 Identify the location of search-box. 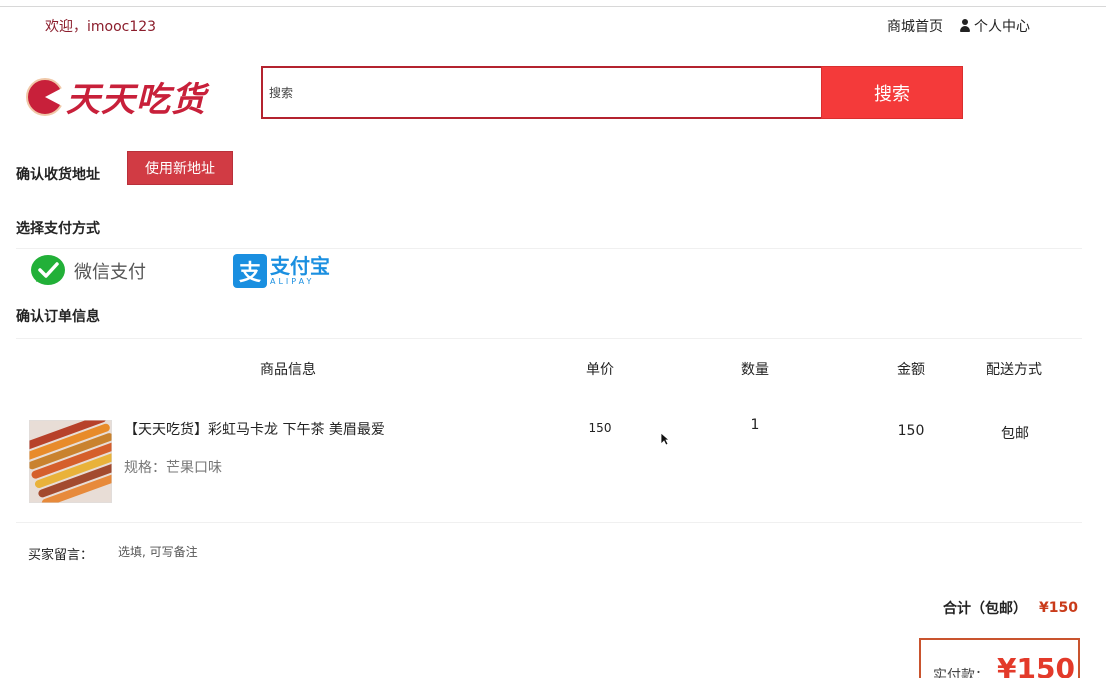
(542, 92).